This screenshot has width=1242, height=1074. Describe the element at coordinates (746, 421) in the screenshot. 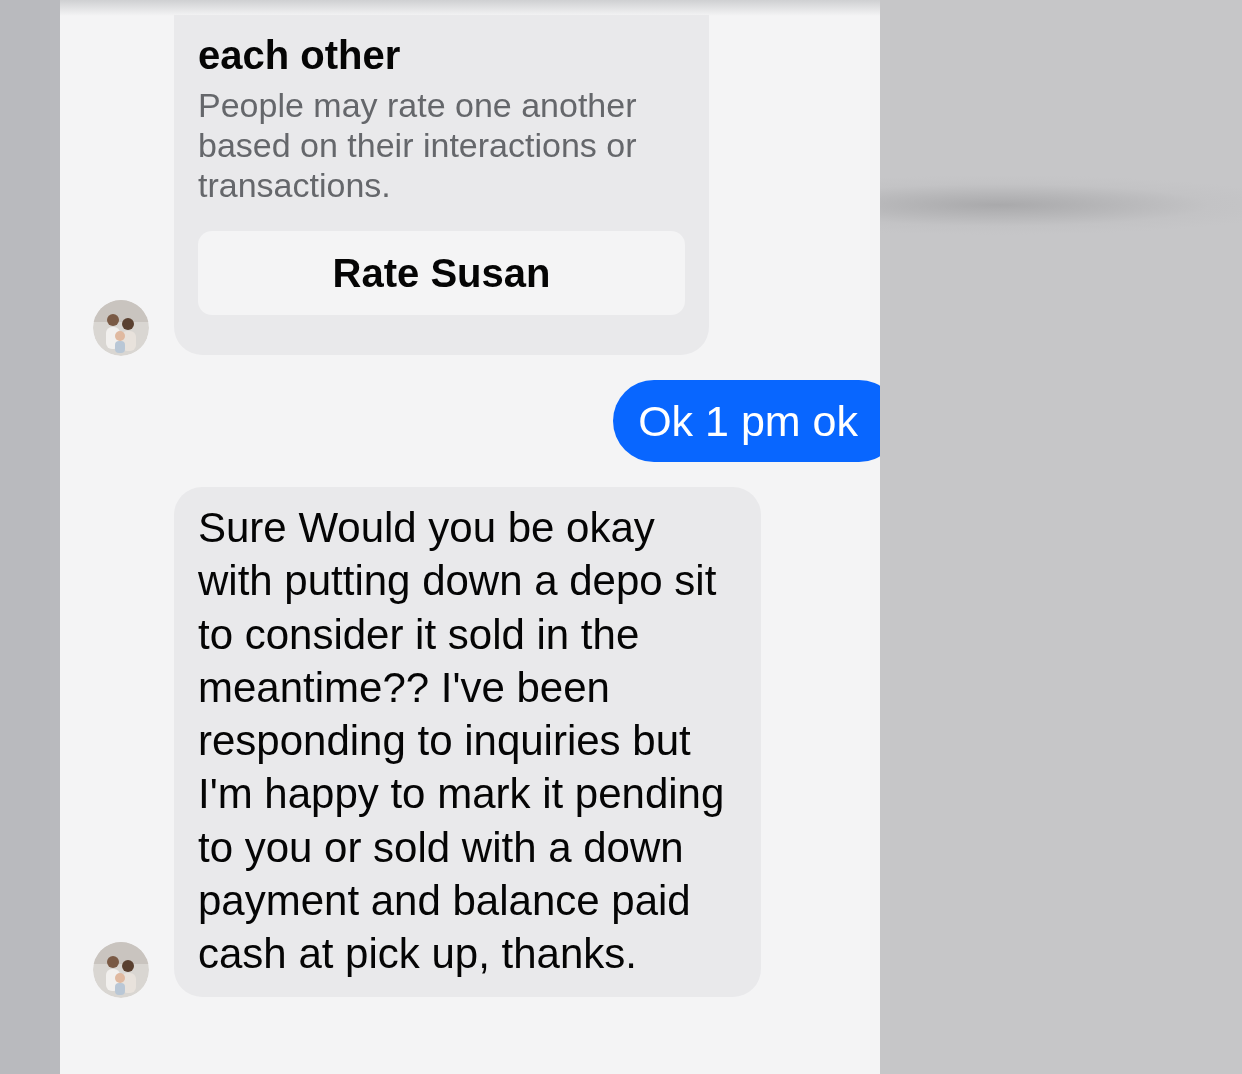

I see `message-bubble: Ok 1 pm ok` at that location.